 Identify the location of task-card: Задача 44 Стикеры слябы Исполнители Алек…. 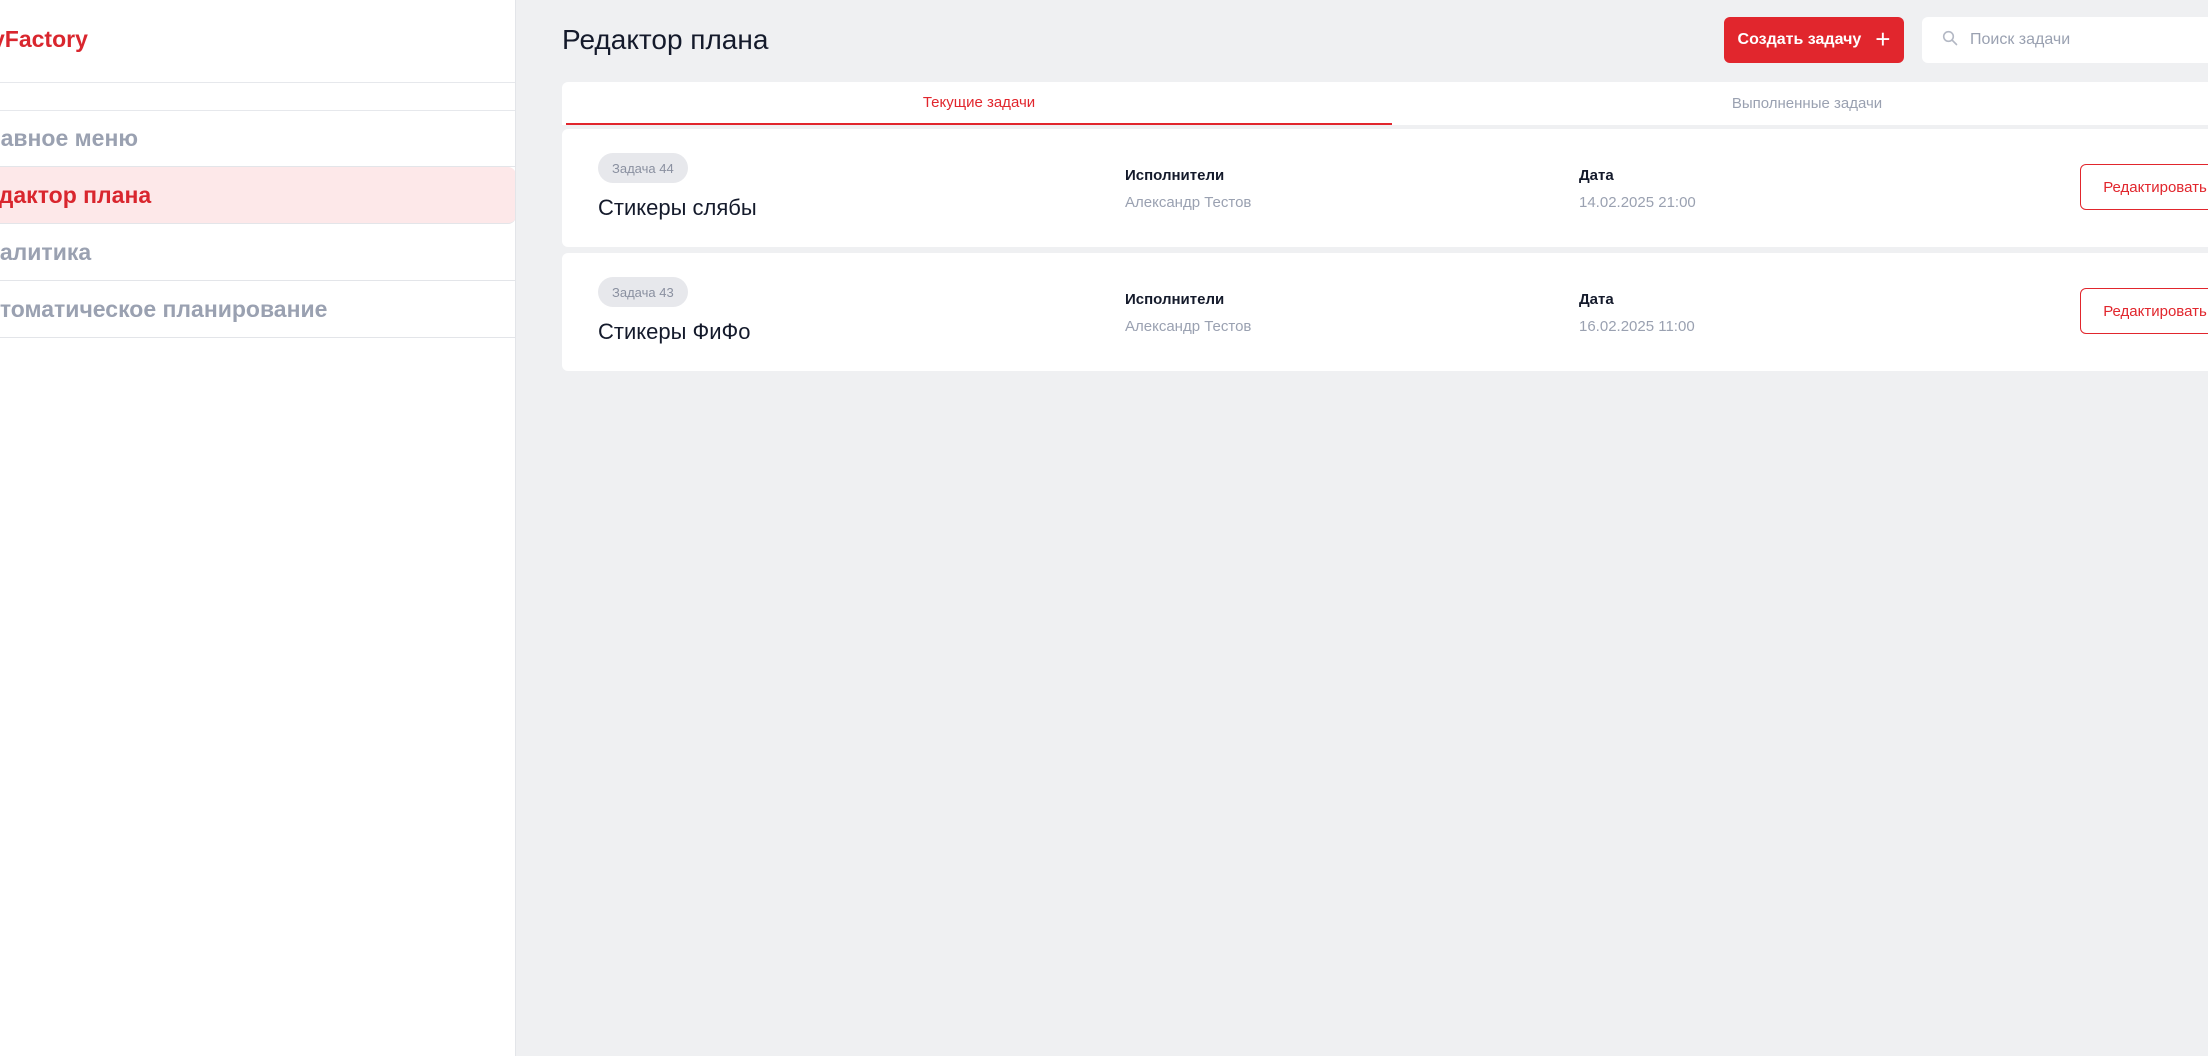
(1385, 188).